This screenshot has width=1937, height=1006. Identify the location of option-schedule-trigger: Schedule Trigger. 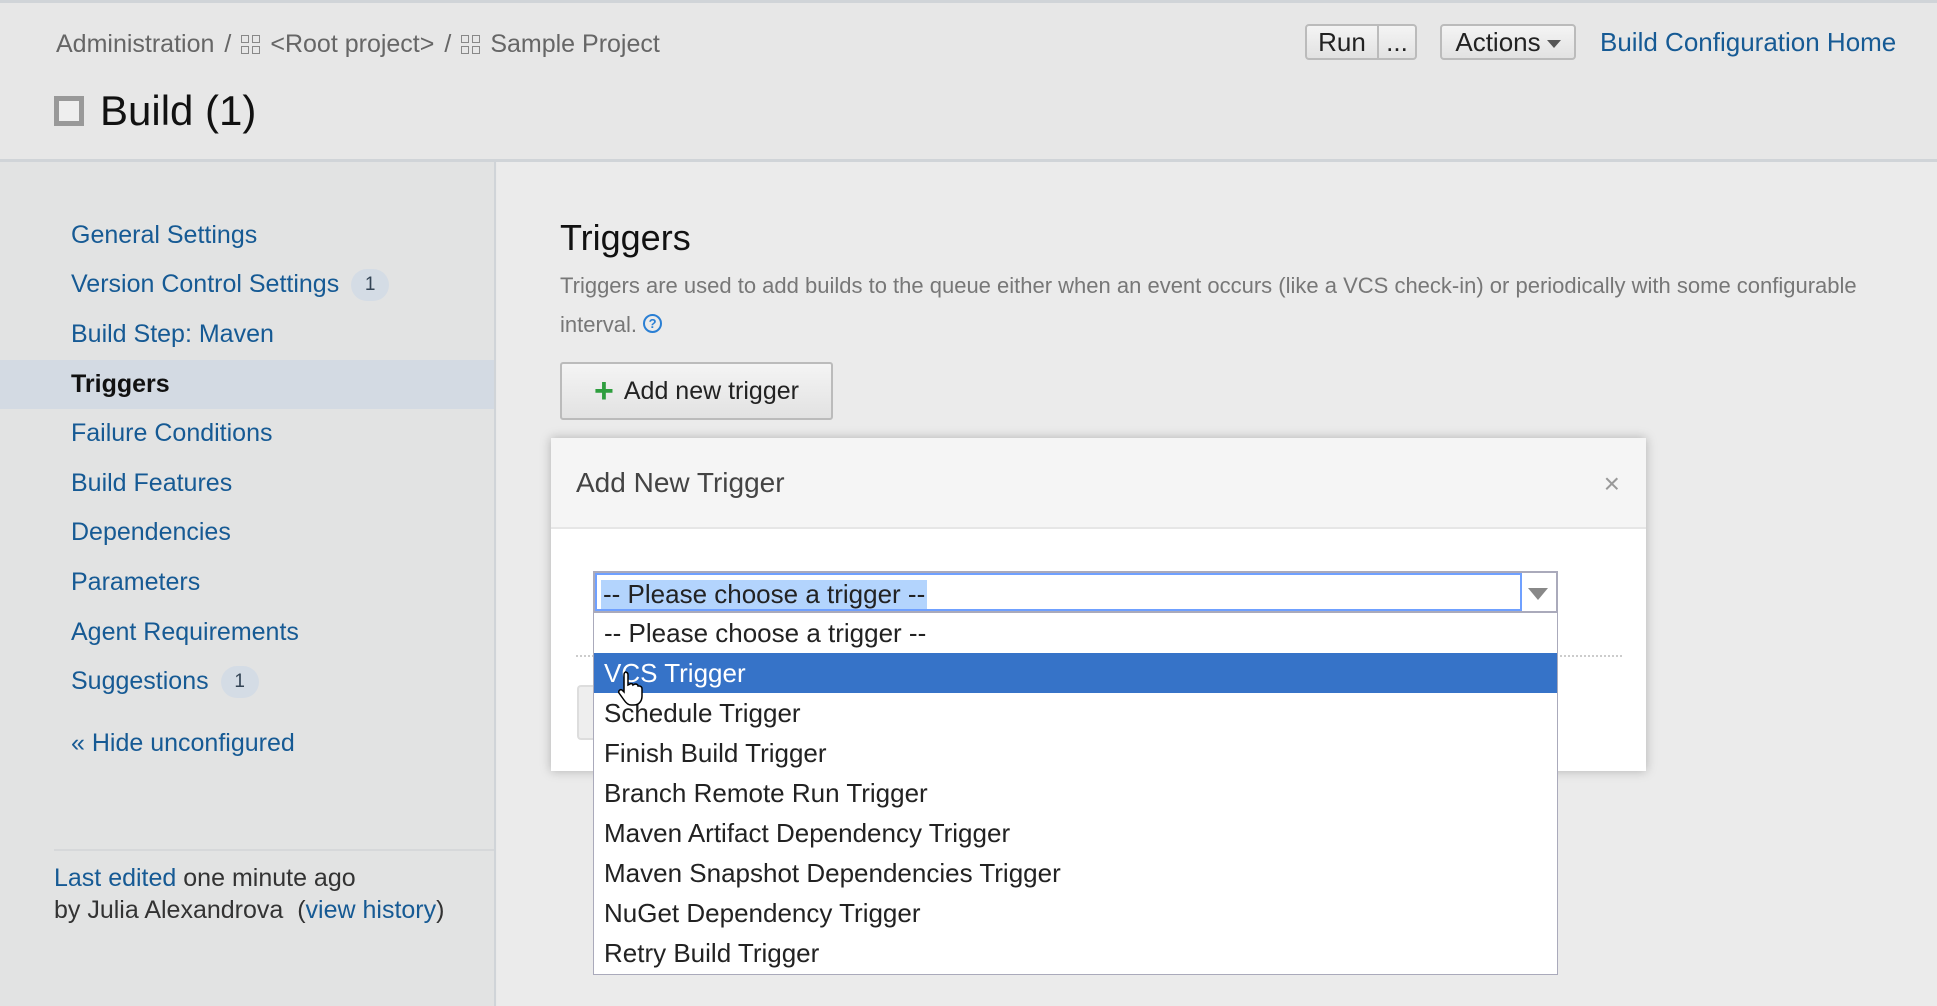
(1075, 713).